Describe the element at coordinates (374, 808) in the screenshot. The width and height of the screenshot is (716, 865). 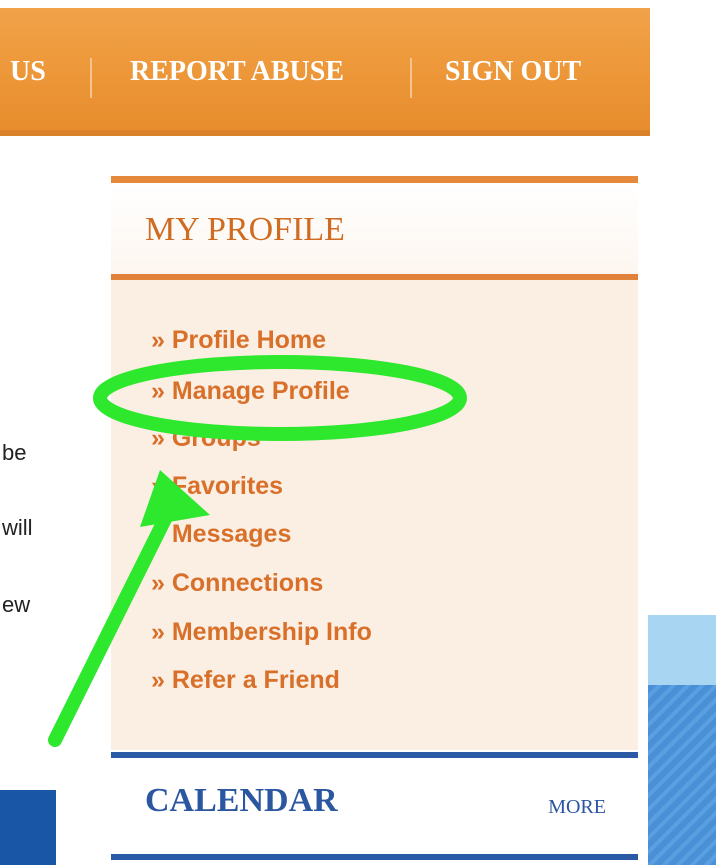
I see `calendar-panel: CALENDAR MORE` at that location.